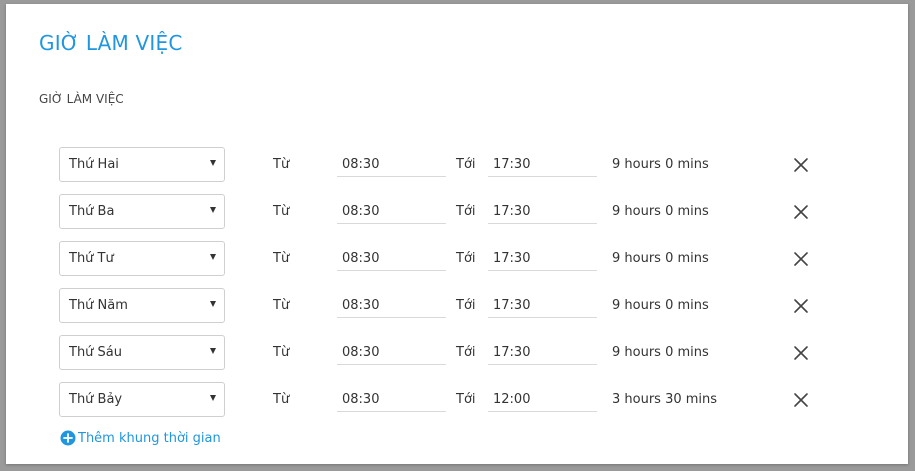  Describe the element at coordinates (542, 397) in the screenshot. I see `end-time-input: 12:00` at that location.